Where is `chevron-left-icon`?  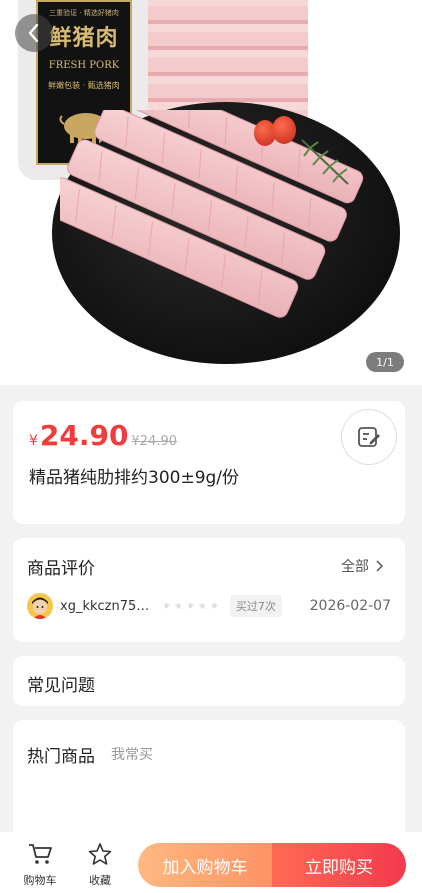
chevron-left-icon is located at coordinates (33, 33).